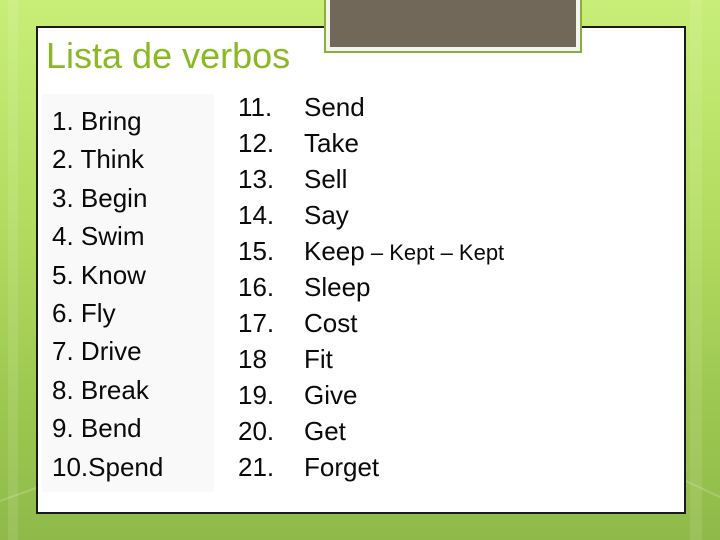 Image resolution: width=720 pixels, height=540 pixels. I want to click on item-verb: Bend, so click(111, 428).